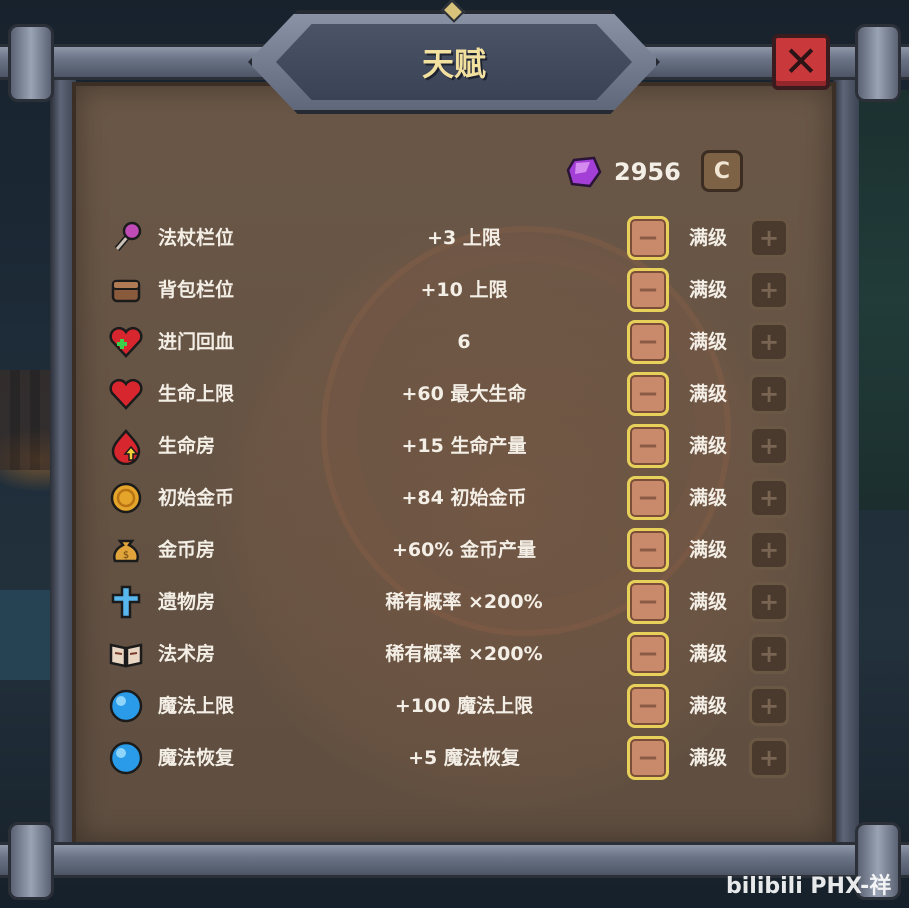 The image size is (909, 908). What do you see at coordinates (126, 290) in the screenshot?
I see `backpack-icon` at bounding box center [126, 290].